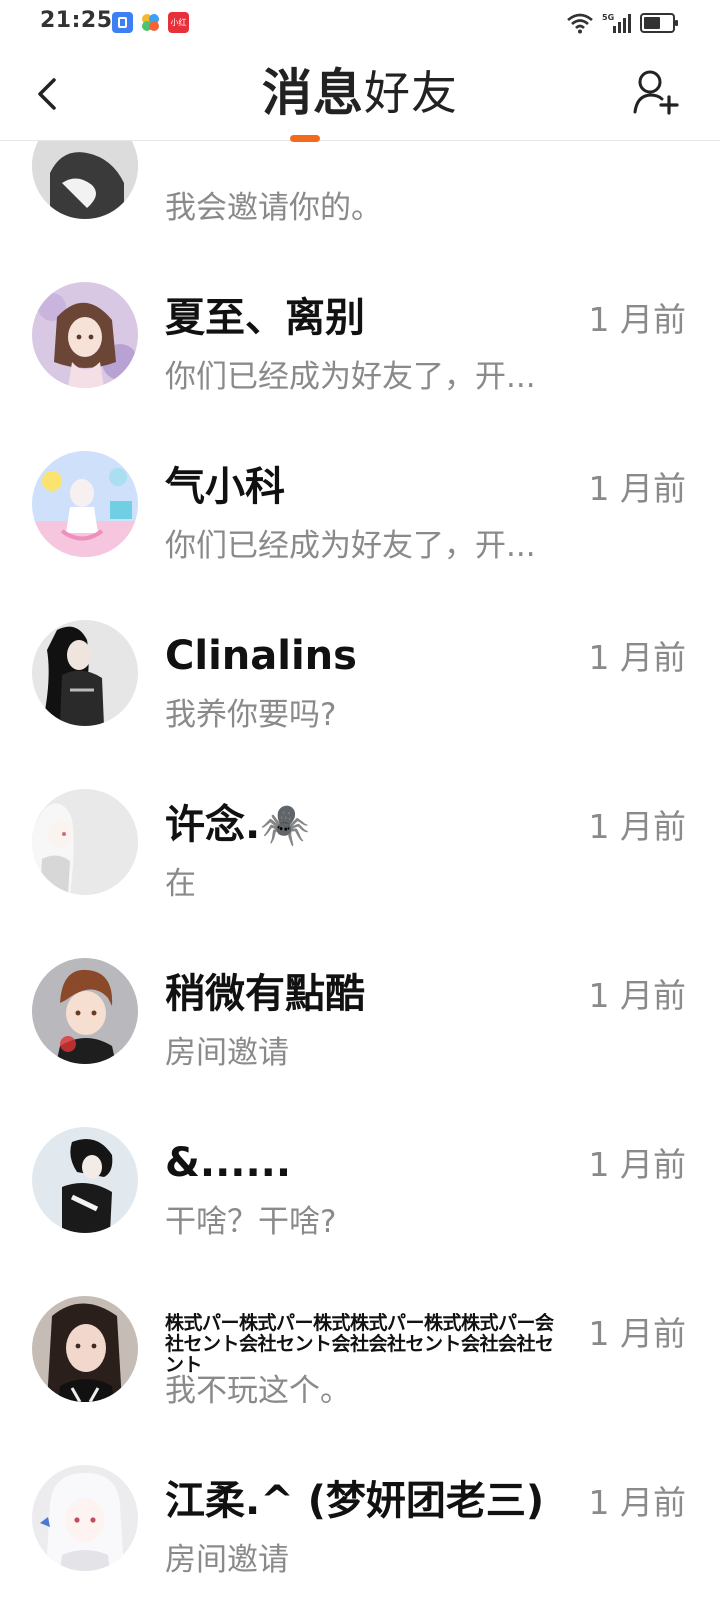  I want to click on status-bar: 21:25 小红书 5G, so click(360, 24).